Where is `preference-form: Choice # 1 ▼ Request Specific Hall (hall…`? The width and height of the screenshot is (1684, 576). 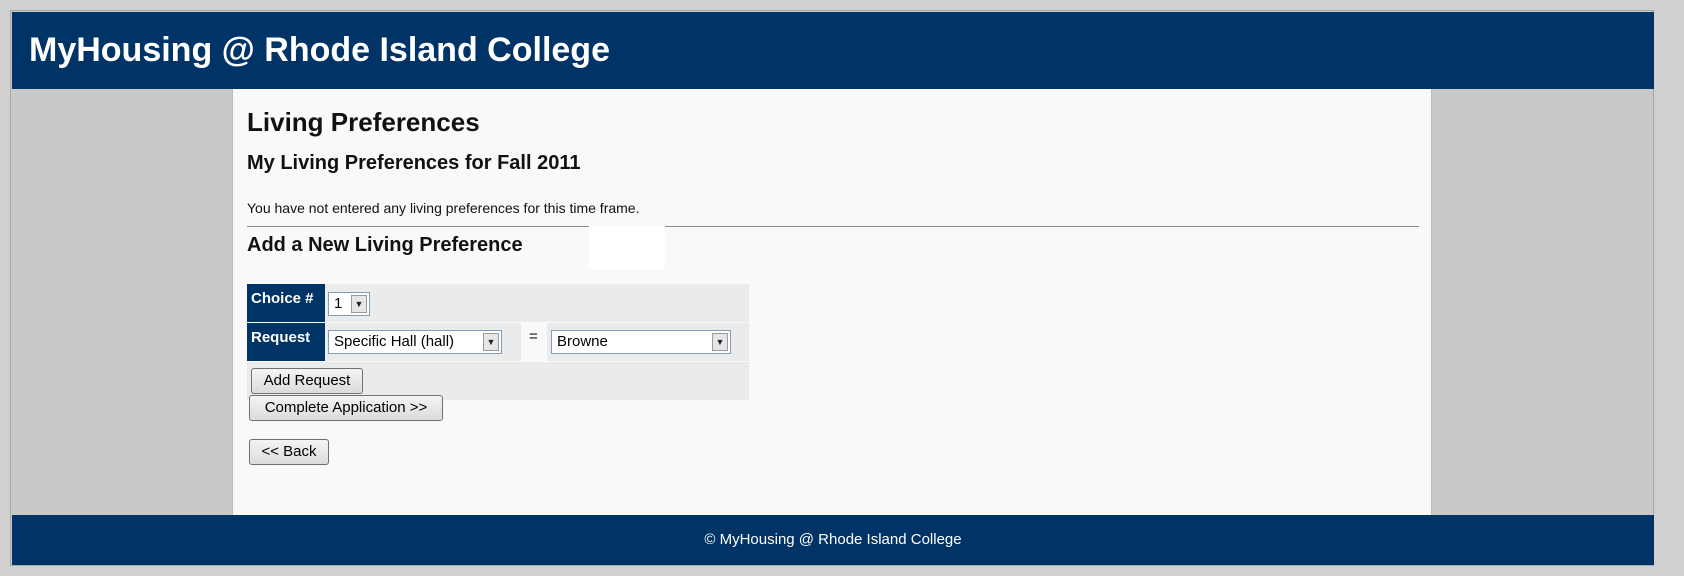 preference-form: Choice # 1 ▼ Request Specific Hall (hall… is located at coordinates (498, 342).